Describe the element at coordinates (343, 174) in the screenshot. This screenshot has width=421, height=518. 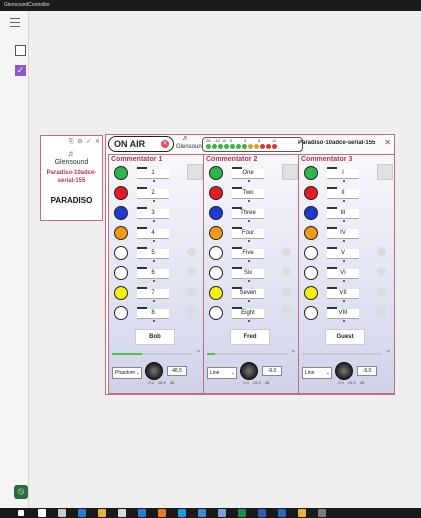
I see `channel-label: I` at that location.